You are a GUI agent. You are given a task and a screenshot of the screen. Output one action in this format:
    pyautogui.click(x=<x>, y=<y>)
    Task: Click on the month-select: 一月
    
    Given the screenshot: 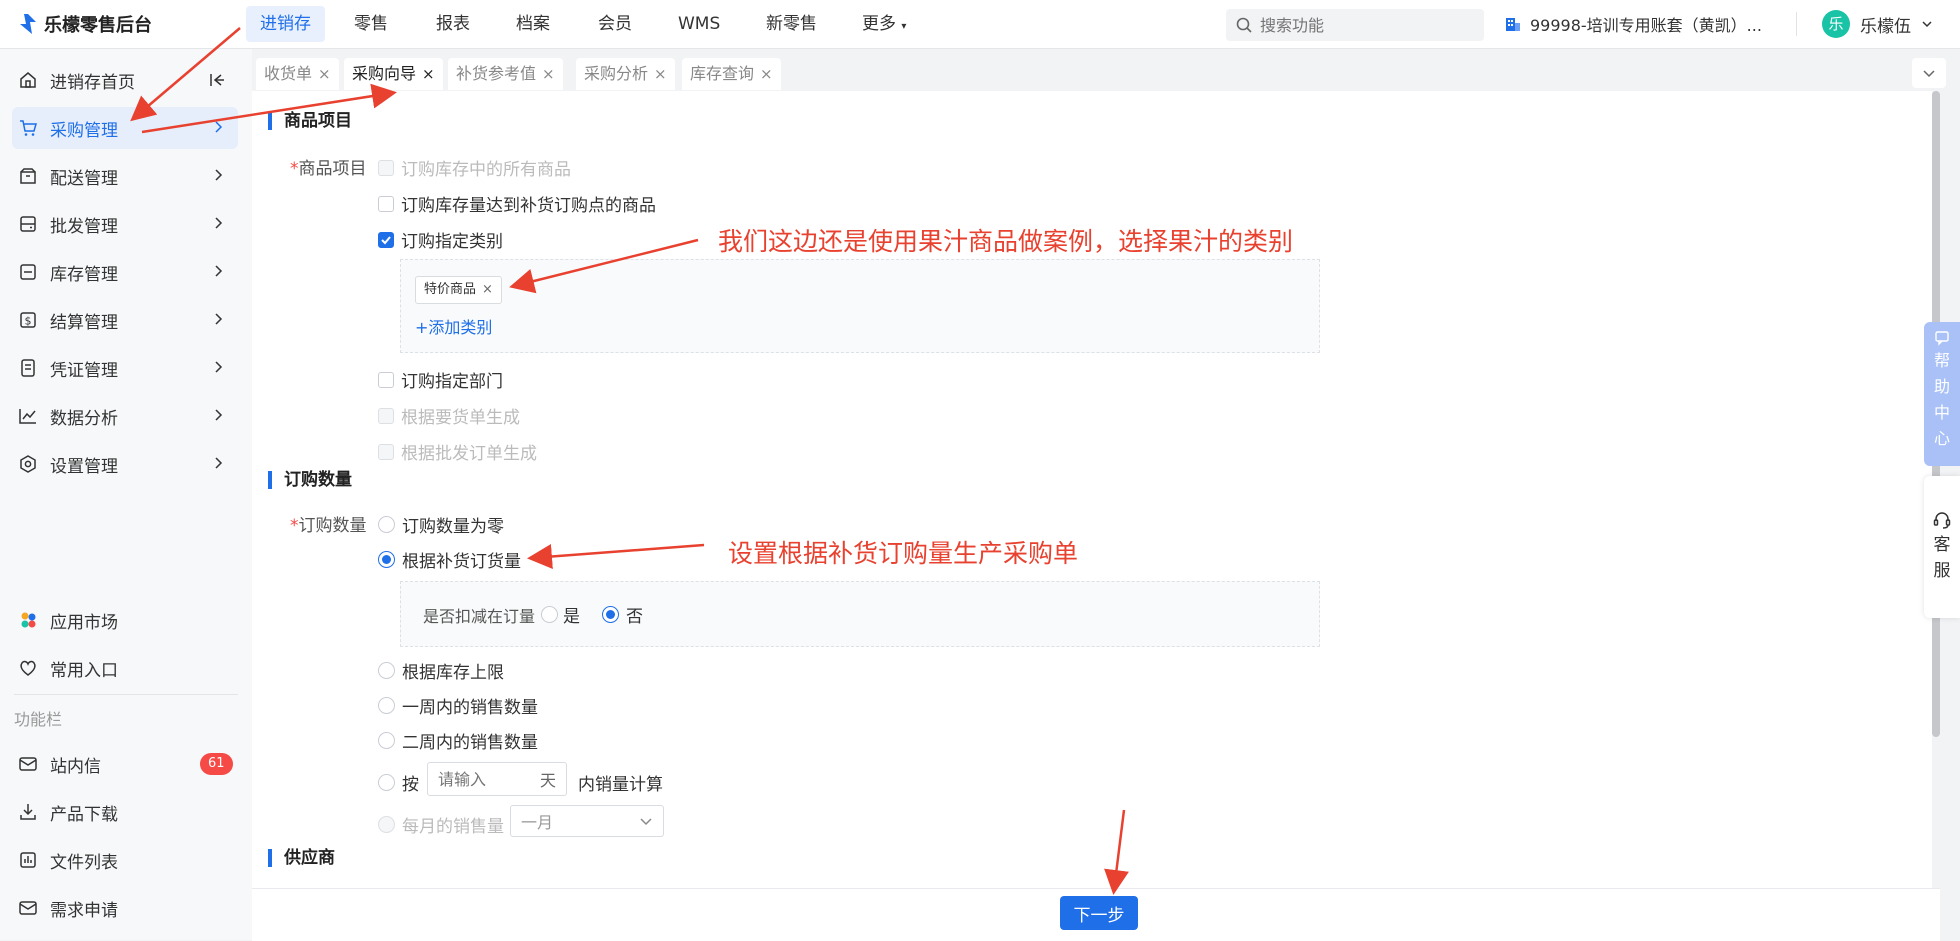 What is the action you would take?
    pyautogui.click(x=587, y=821)
    